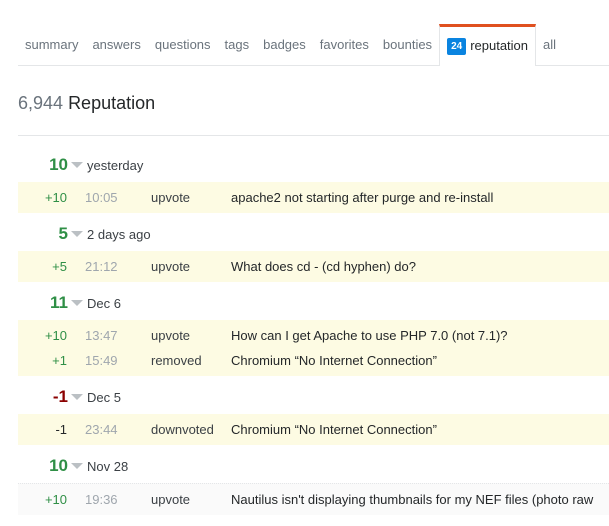  Describe the element at coordinates (59, 266) in the screenshot. I see `rep-amount: +5` at that location.